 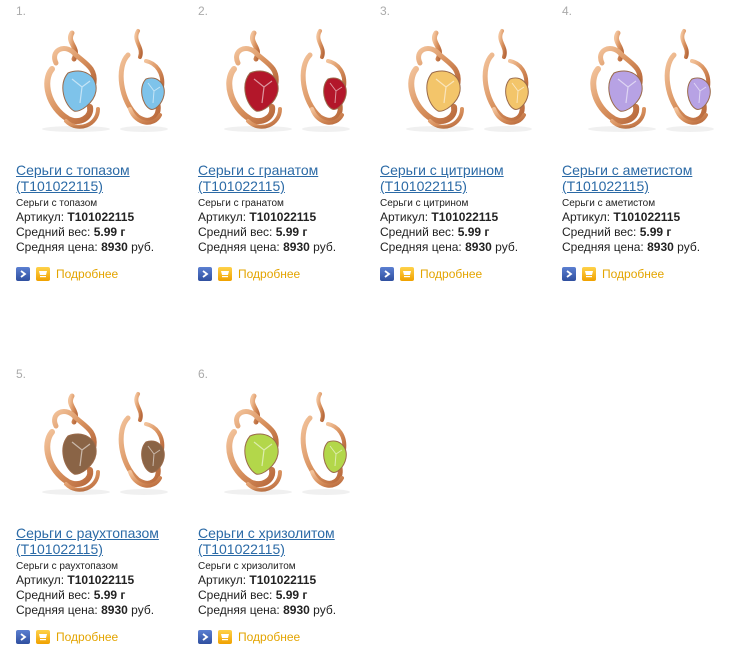 I want to click on product-title-line1: Серьги с гранатом, so click(x=286, y=170).